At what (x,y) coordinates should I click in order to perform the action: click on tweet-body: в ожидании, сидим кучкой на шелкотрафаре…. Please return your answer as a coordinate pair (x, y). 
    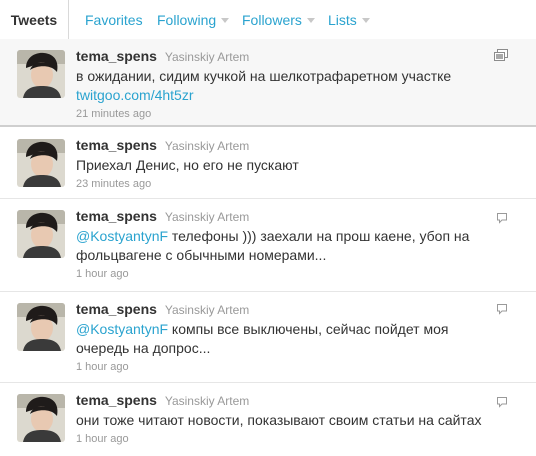
    Looking at the image, I should click on (264, 76).